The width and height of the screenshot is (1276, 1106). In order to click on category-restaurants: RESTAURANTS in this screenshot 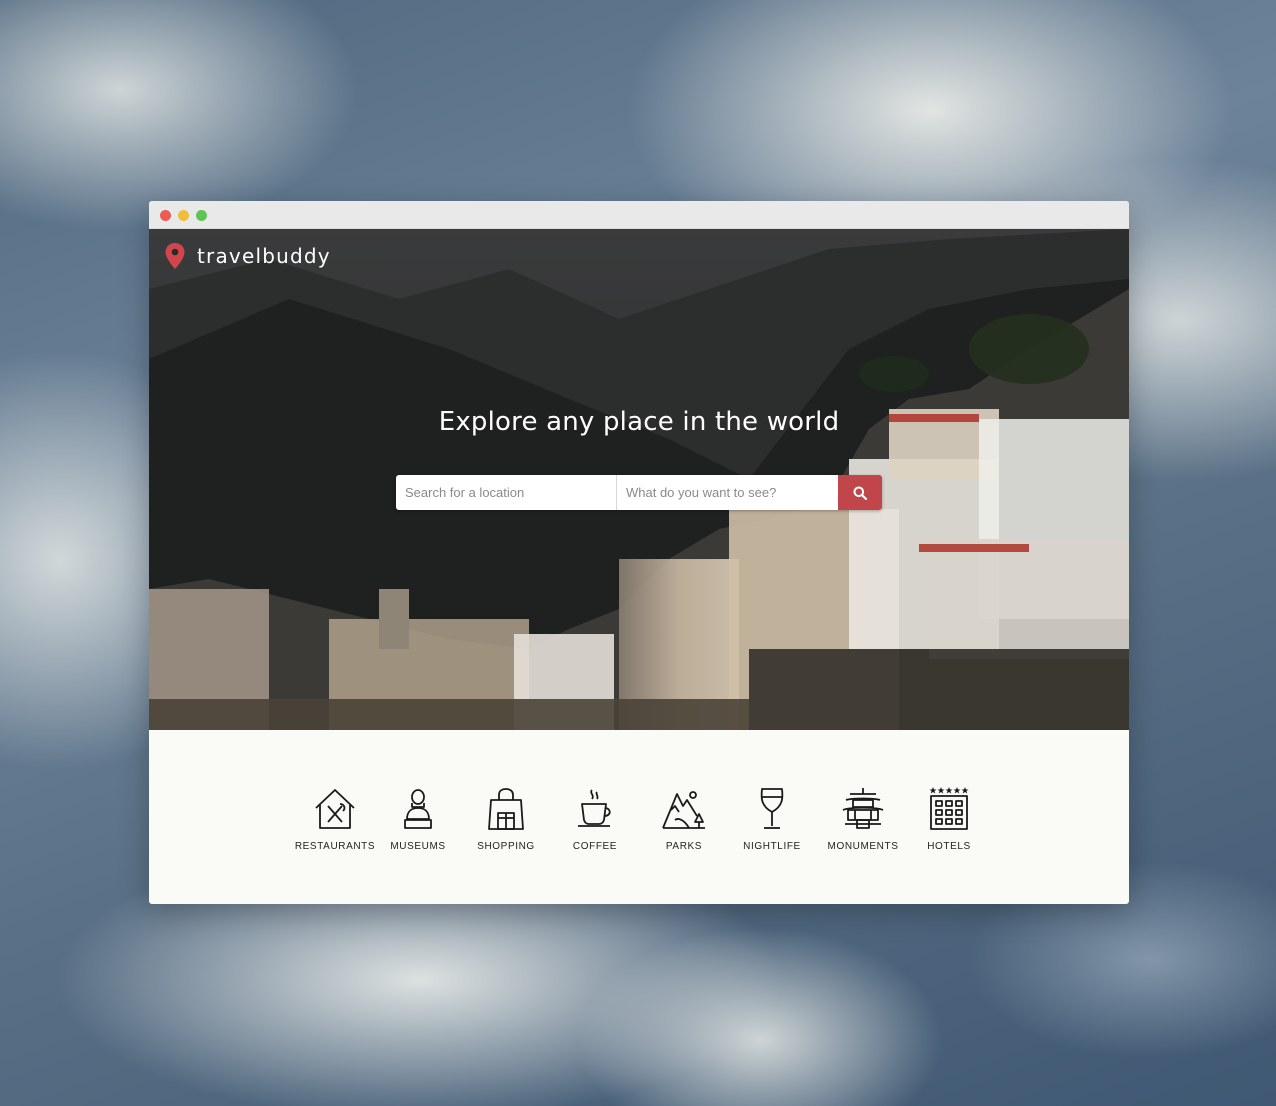, I will do `click(335, 819)`.